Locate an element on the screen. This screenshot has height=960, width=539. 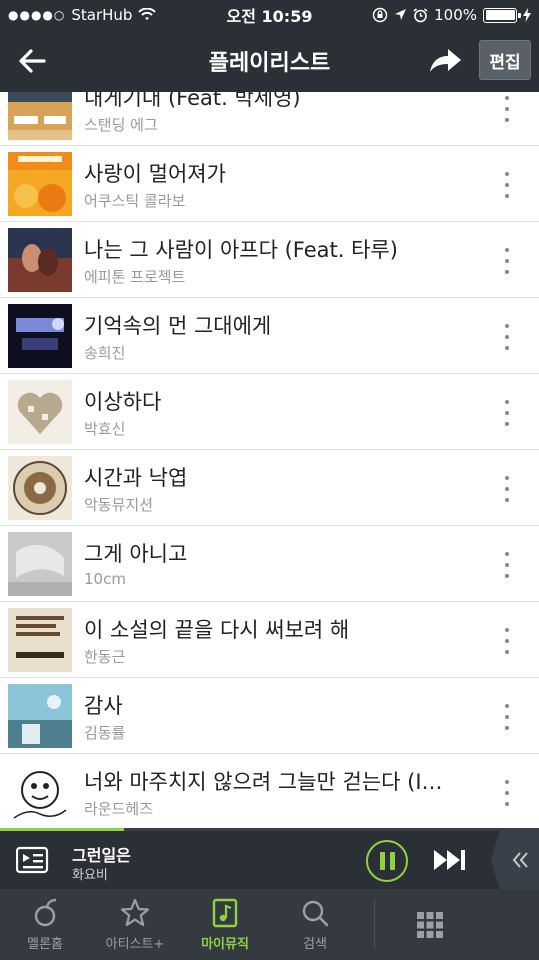
status-time: 오전 10:59 is located at coordinates (269, 16).